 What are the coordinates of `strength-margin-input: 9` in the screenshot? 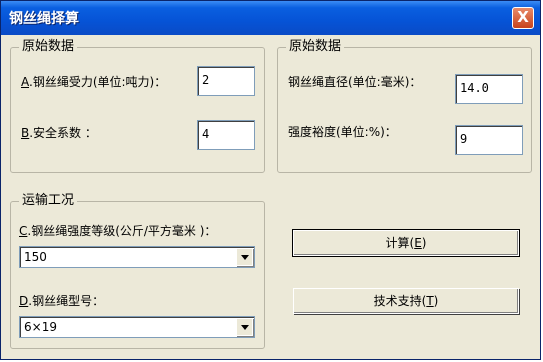 It's located at (489, 140).